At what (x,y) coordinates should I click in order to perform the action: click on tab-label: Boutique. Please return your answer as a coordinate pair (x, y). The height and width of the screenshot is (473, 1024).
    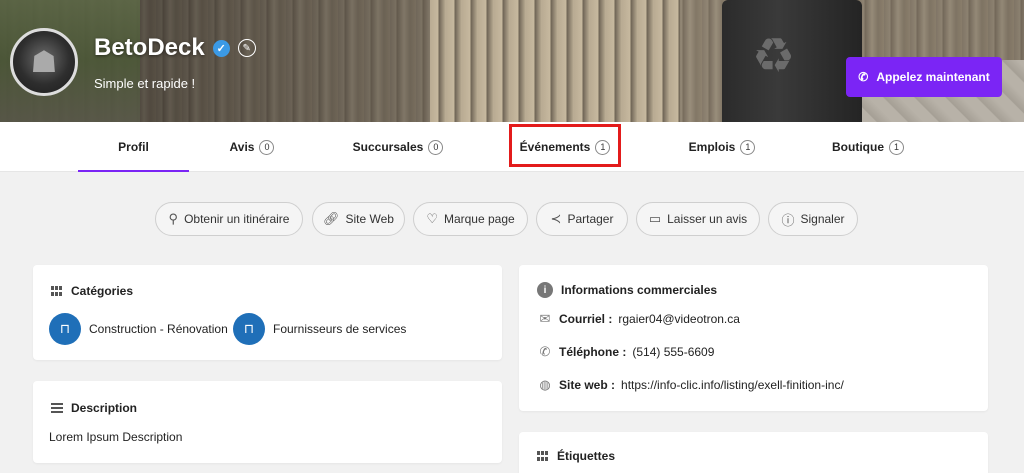
    Looking at the image, I should click on (858, 147).